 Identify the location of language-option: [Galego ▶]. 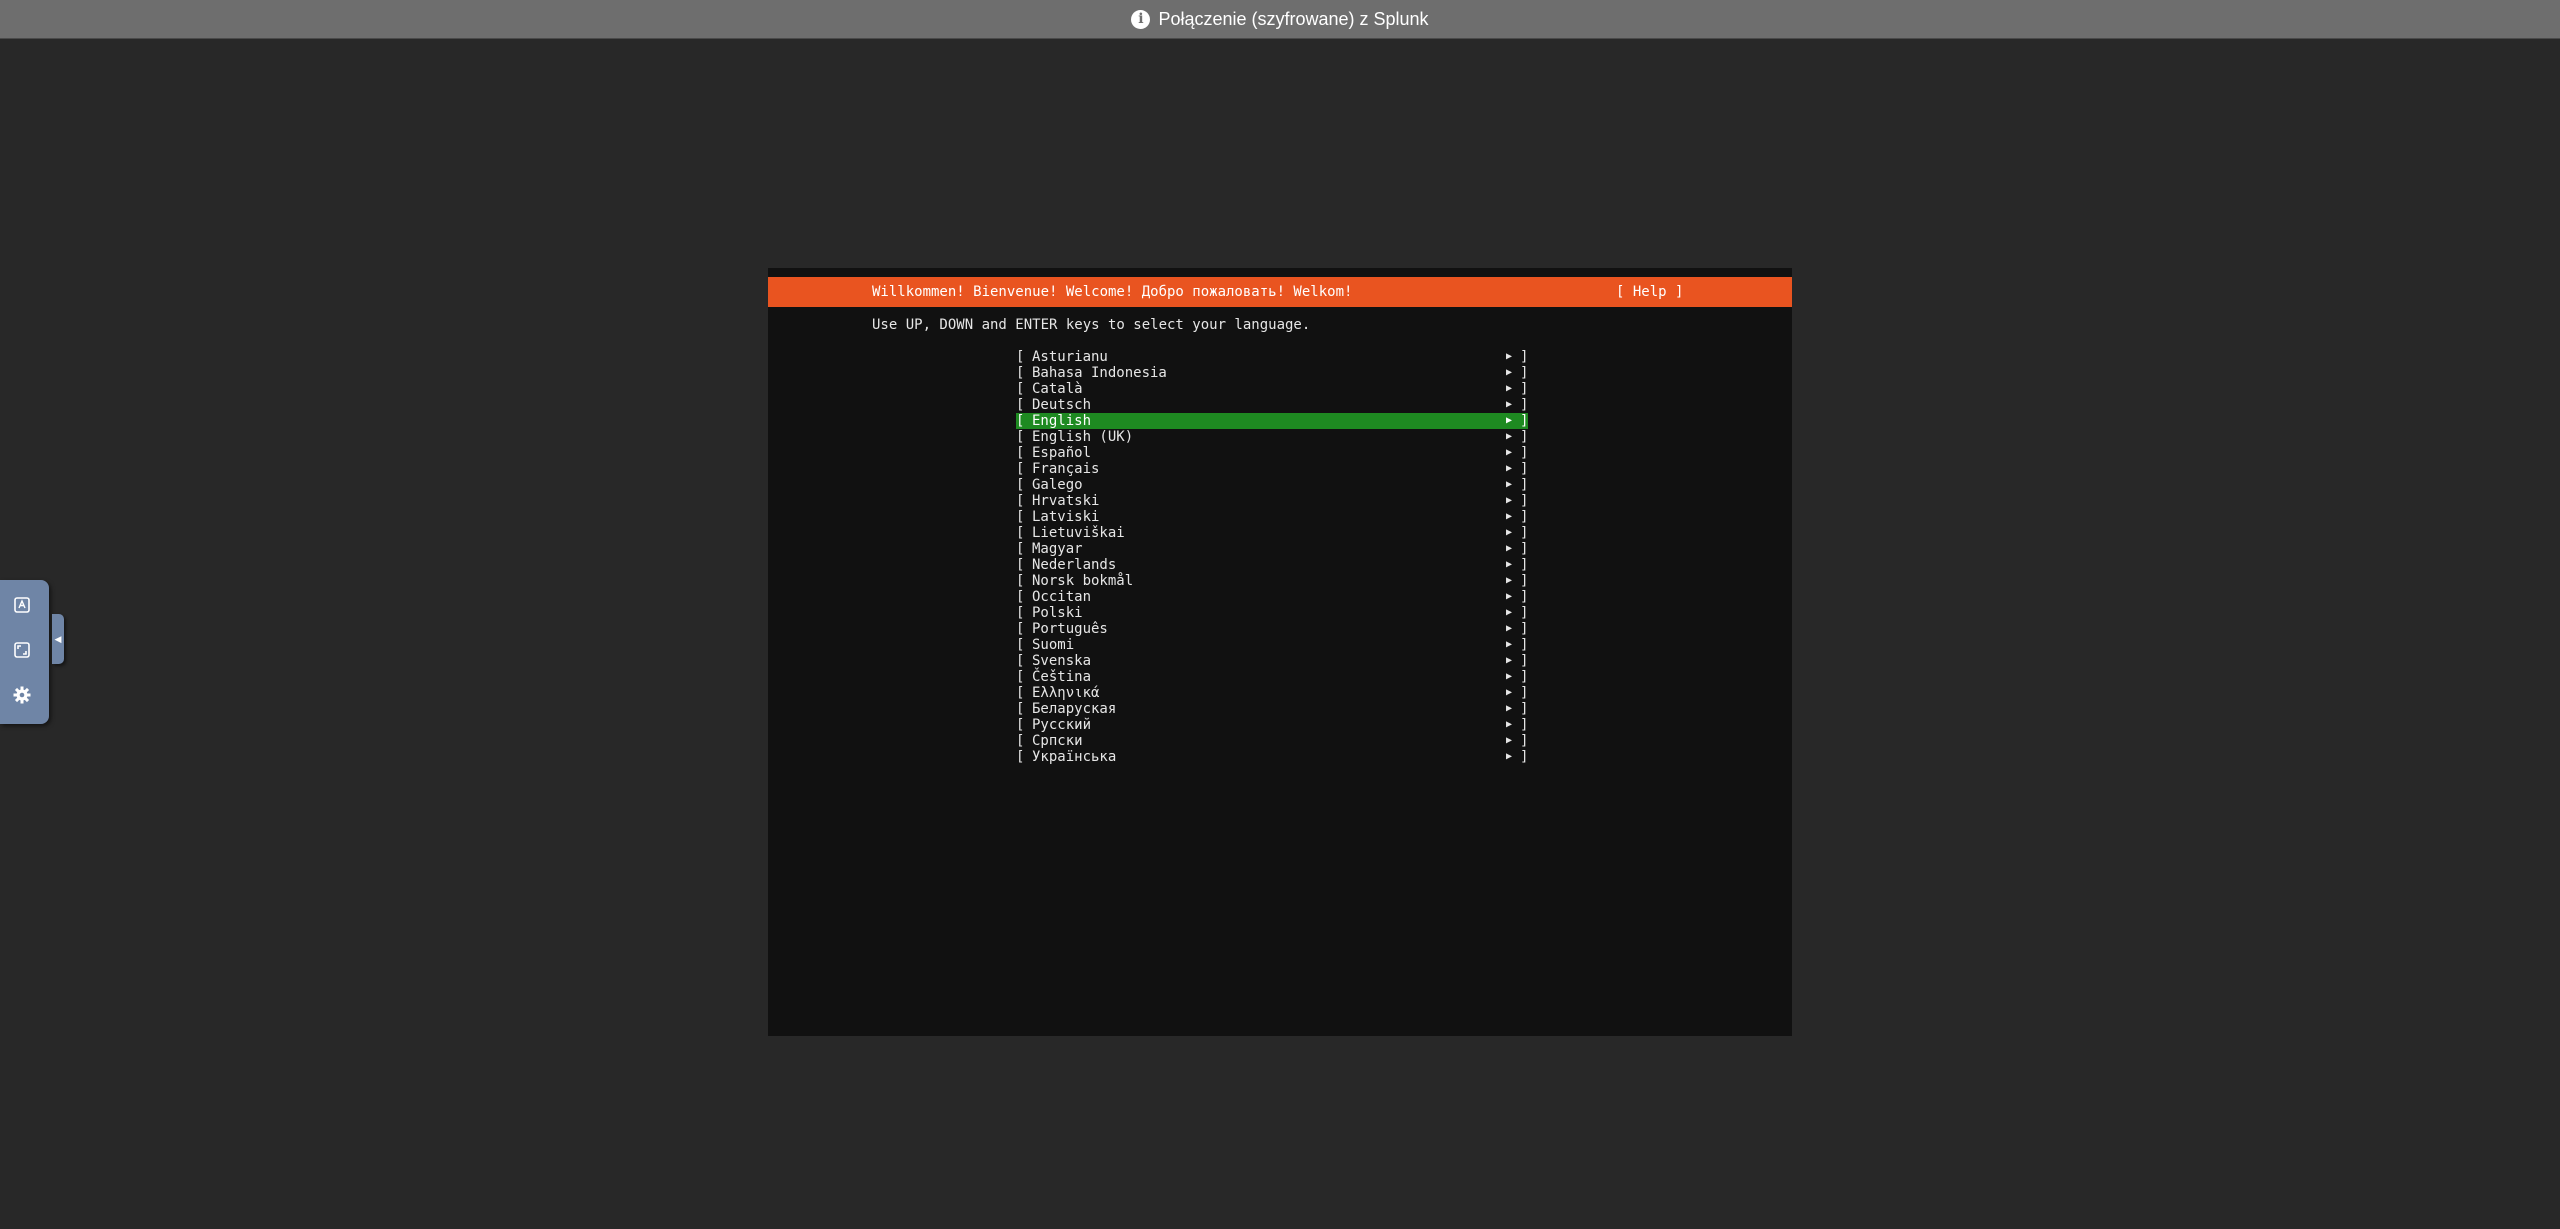
(1272, 485).